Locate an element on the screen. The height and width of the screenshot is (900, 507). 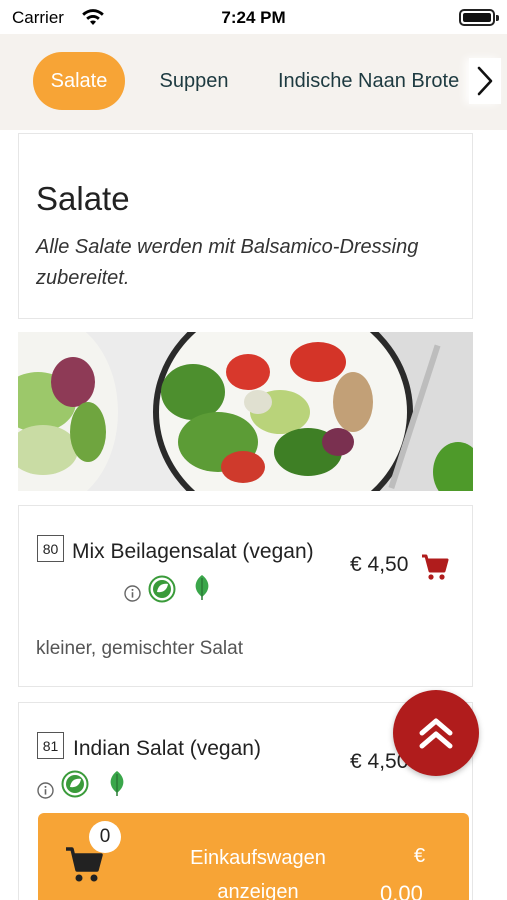
battery-icon is located at coordinates (479, 17).